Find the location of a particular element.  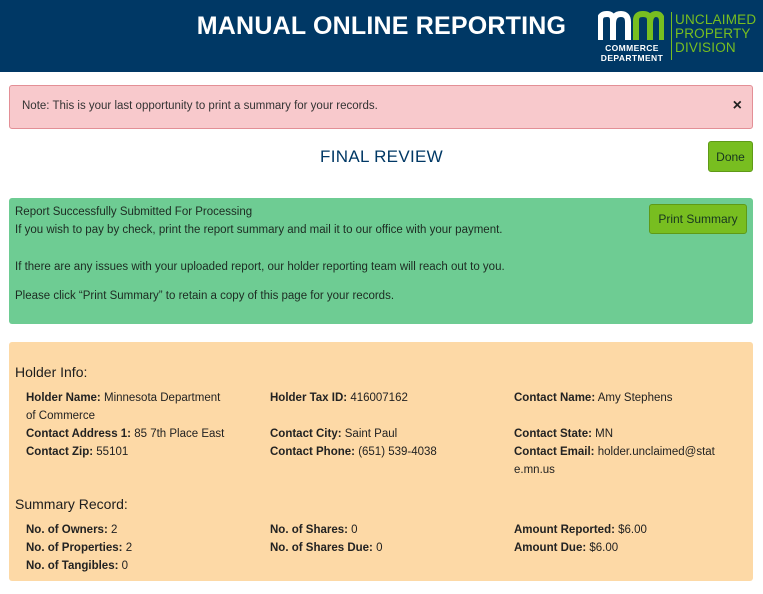

shares-field: No. of Shares: 0 is located at coordinates (314, 530).